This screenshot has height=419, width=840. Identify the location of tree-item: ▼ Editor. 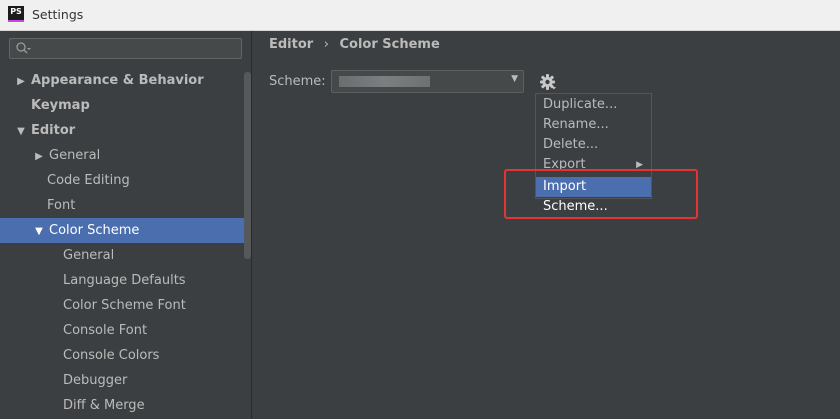
(125, 130).